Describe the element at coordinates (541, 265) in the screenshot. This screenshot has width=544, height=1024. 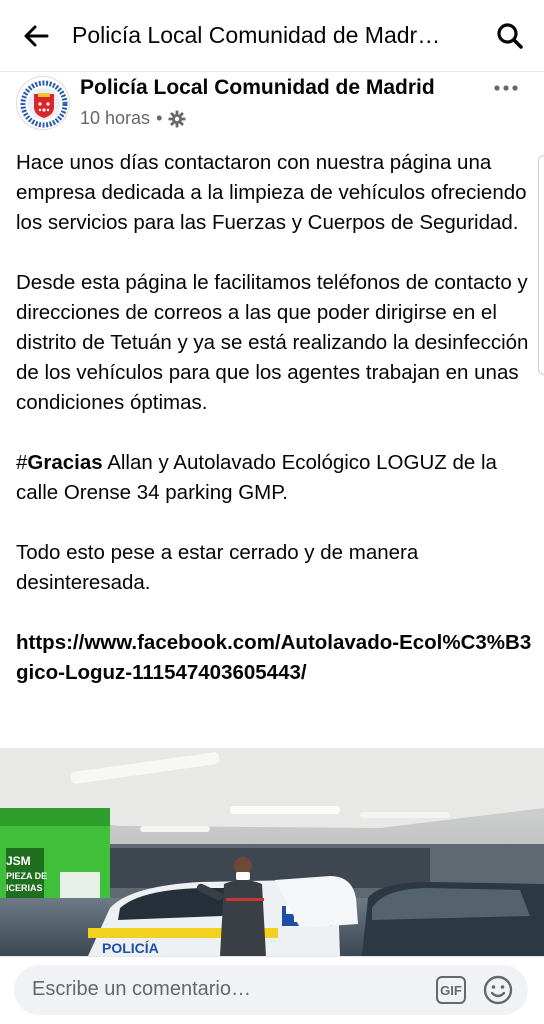
I see `scroll-indicator` at that location.